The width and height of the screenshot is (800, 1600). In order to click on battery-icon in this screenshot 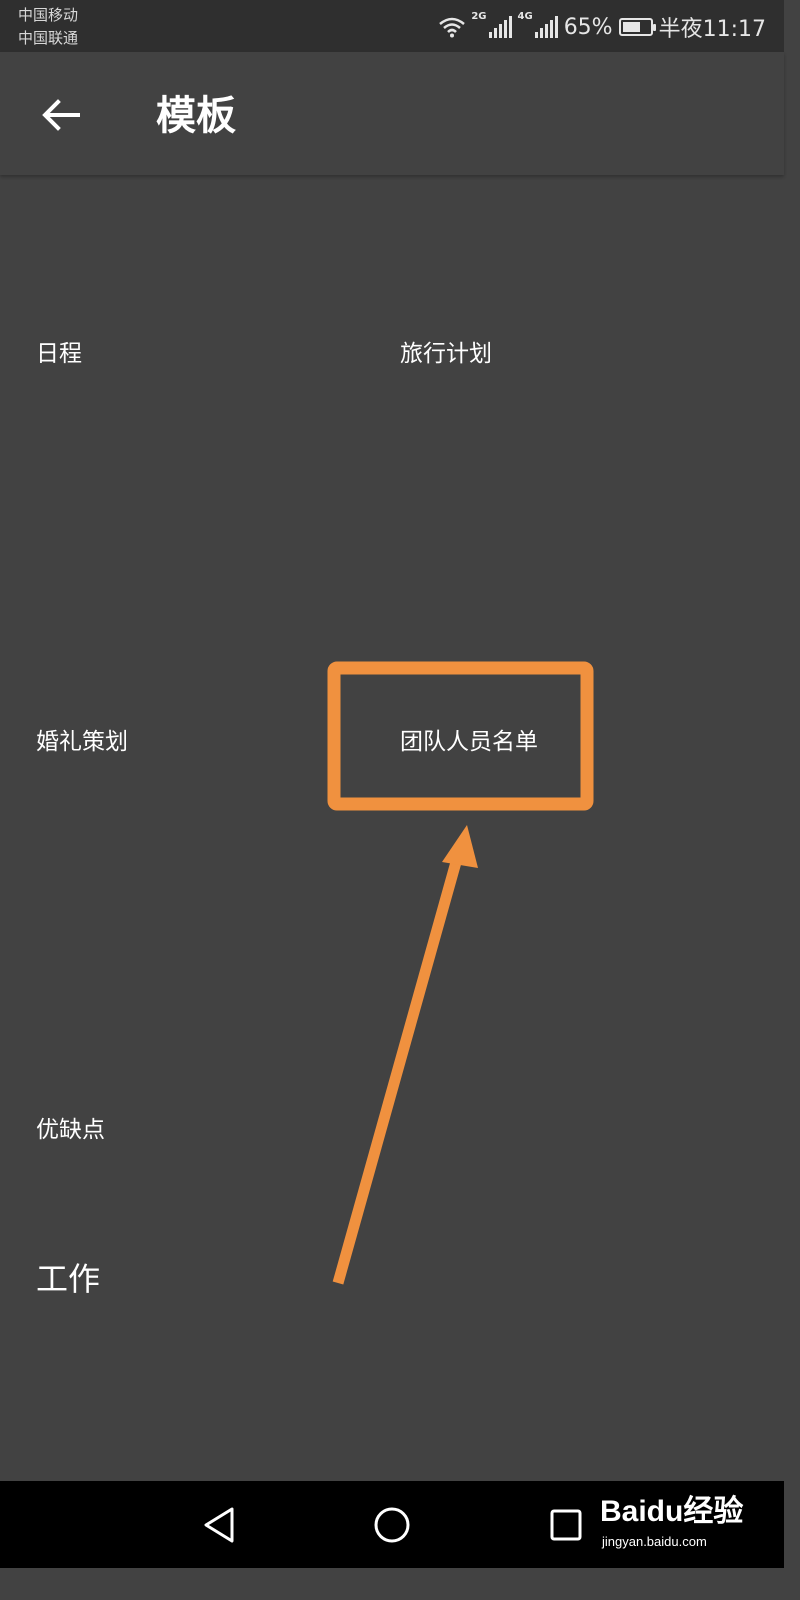, I will do `click(637, 27)`.